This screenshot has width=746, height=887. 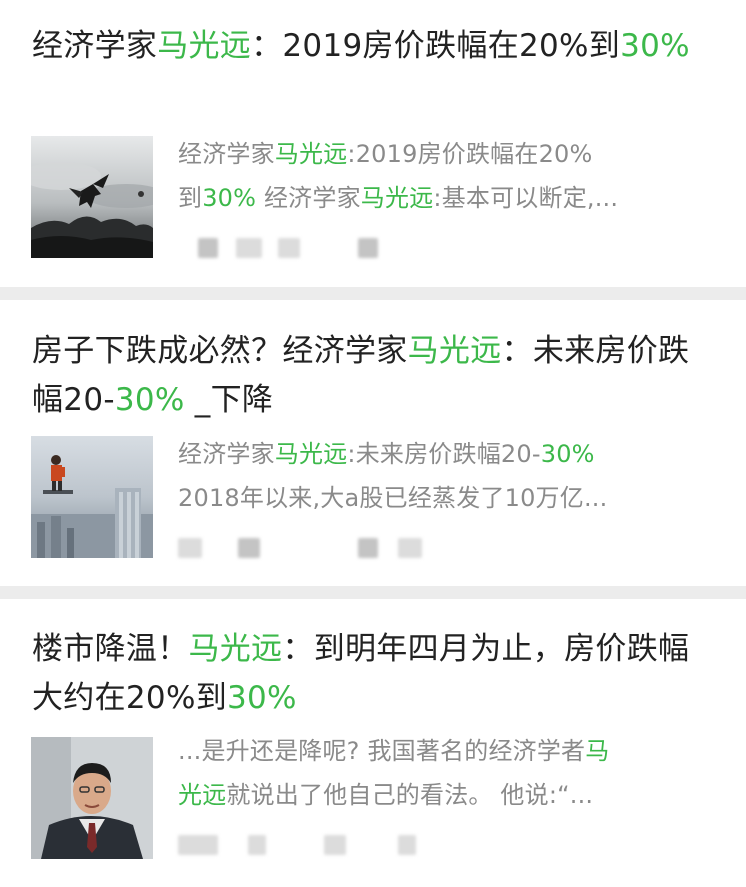 I want to click on result-title: 经济学家马光远：2019房价跌幅在20%到30%, so click(x=375, y=46).